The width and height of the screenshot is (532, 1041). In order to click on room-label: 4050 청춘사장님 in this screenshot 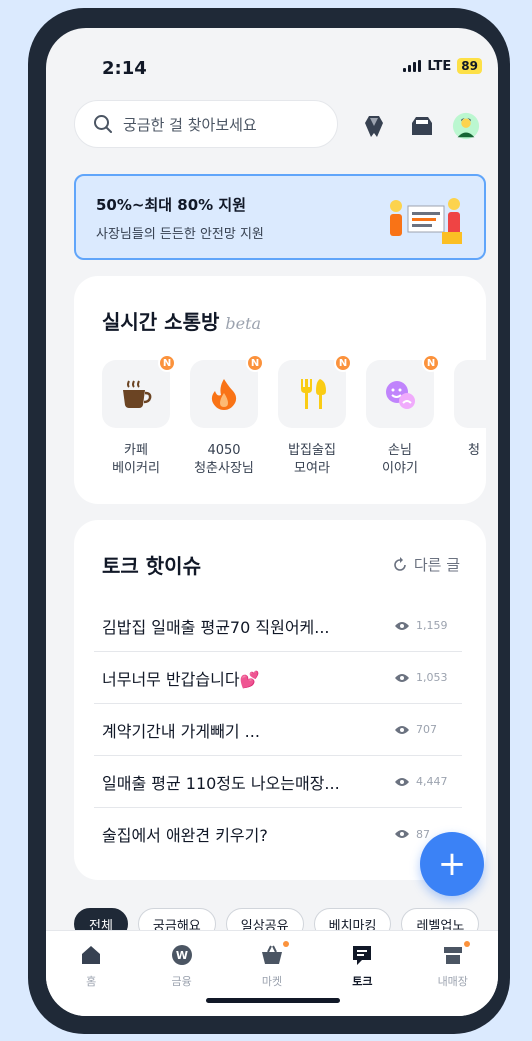, I will do `click(224, 459)`.